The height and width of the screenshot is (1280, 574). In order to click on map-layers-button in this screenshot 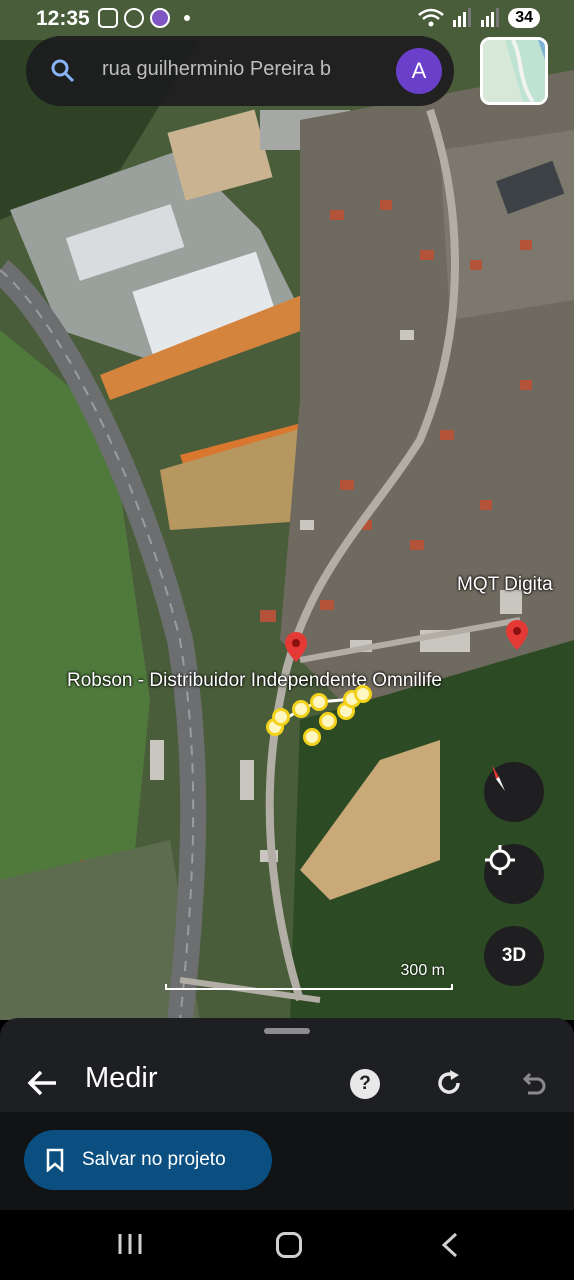, I will do `click(514, 71)`.